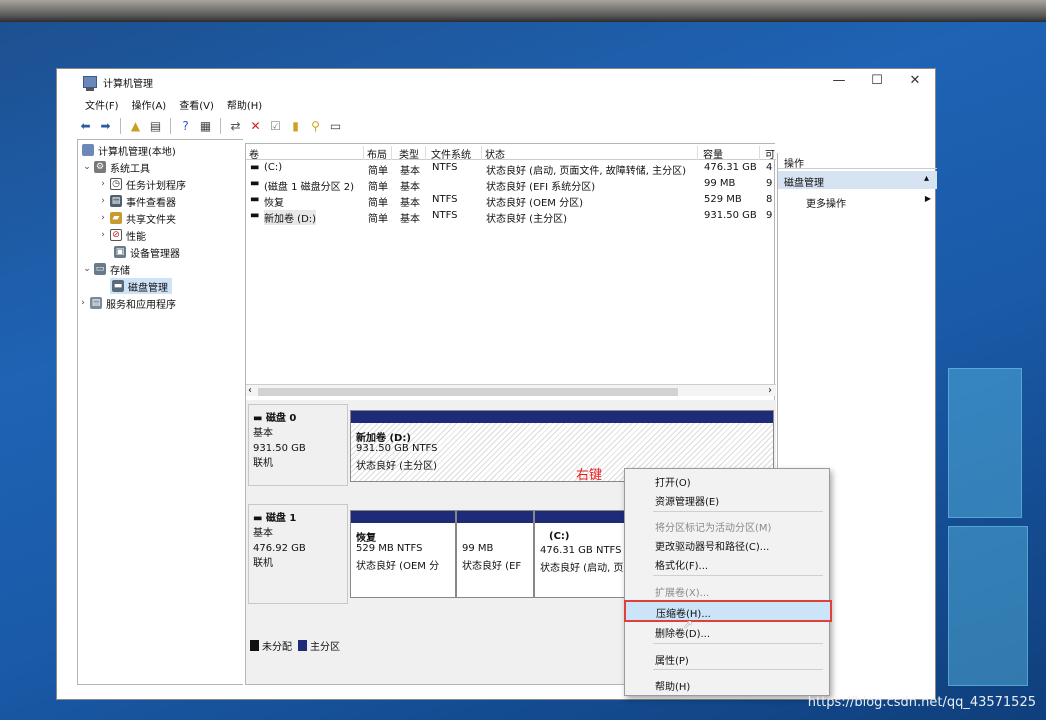 The width and height of the screenshot is (1046, 720). I want to click on mouse-cursor-icon: ➚, so click(688, 624).